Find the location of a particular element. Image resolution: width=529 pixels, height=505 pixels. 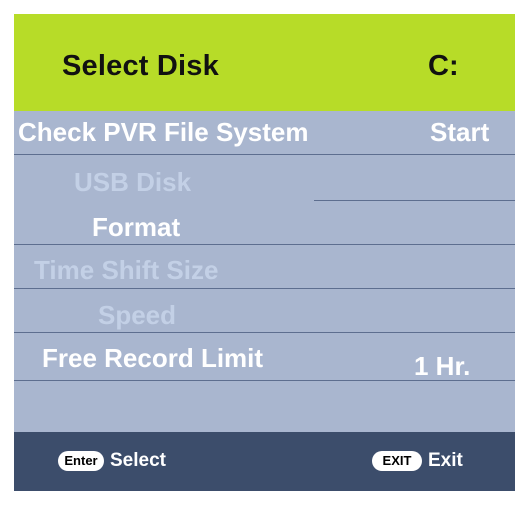

exit-hint: Exit is located at coordinates (445, 460).